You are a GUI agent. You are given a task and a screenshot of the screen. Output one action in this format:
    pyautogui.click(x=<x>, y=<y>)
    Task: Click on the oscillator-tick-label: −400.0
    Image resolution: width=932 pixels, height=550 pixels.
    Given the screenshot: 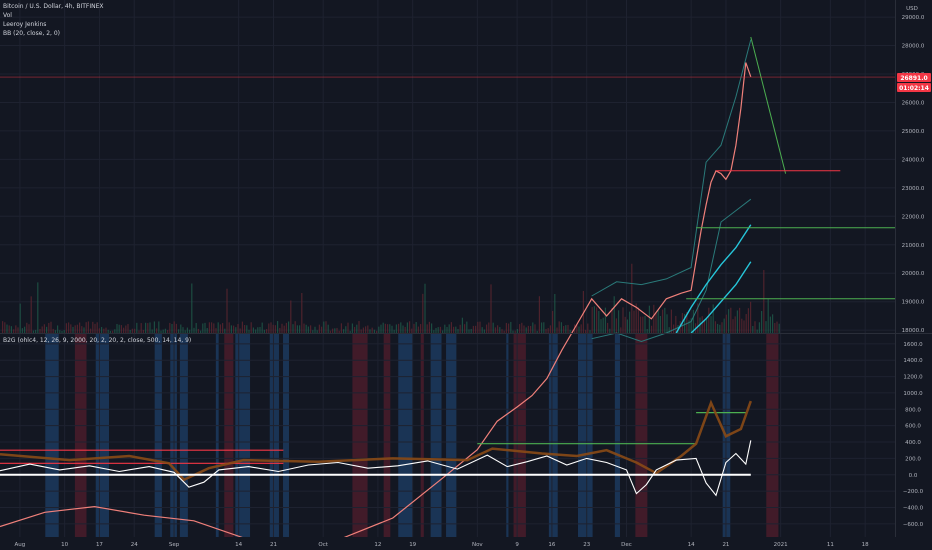 What is the action you would take?
    pyautogui.click(x=913, y=509)
    